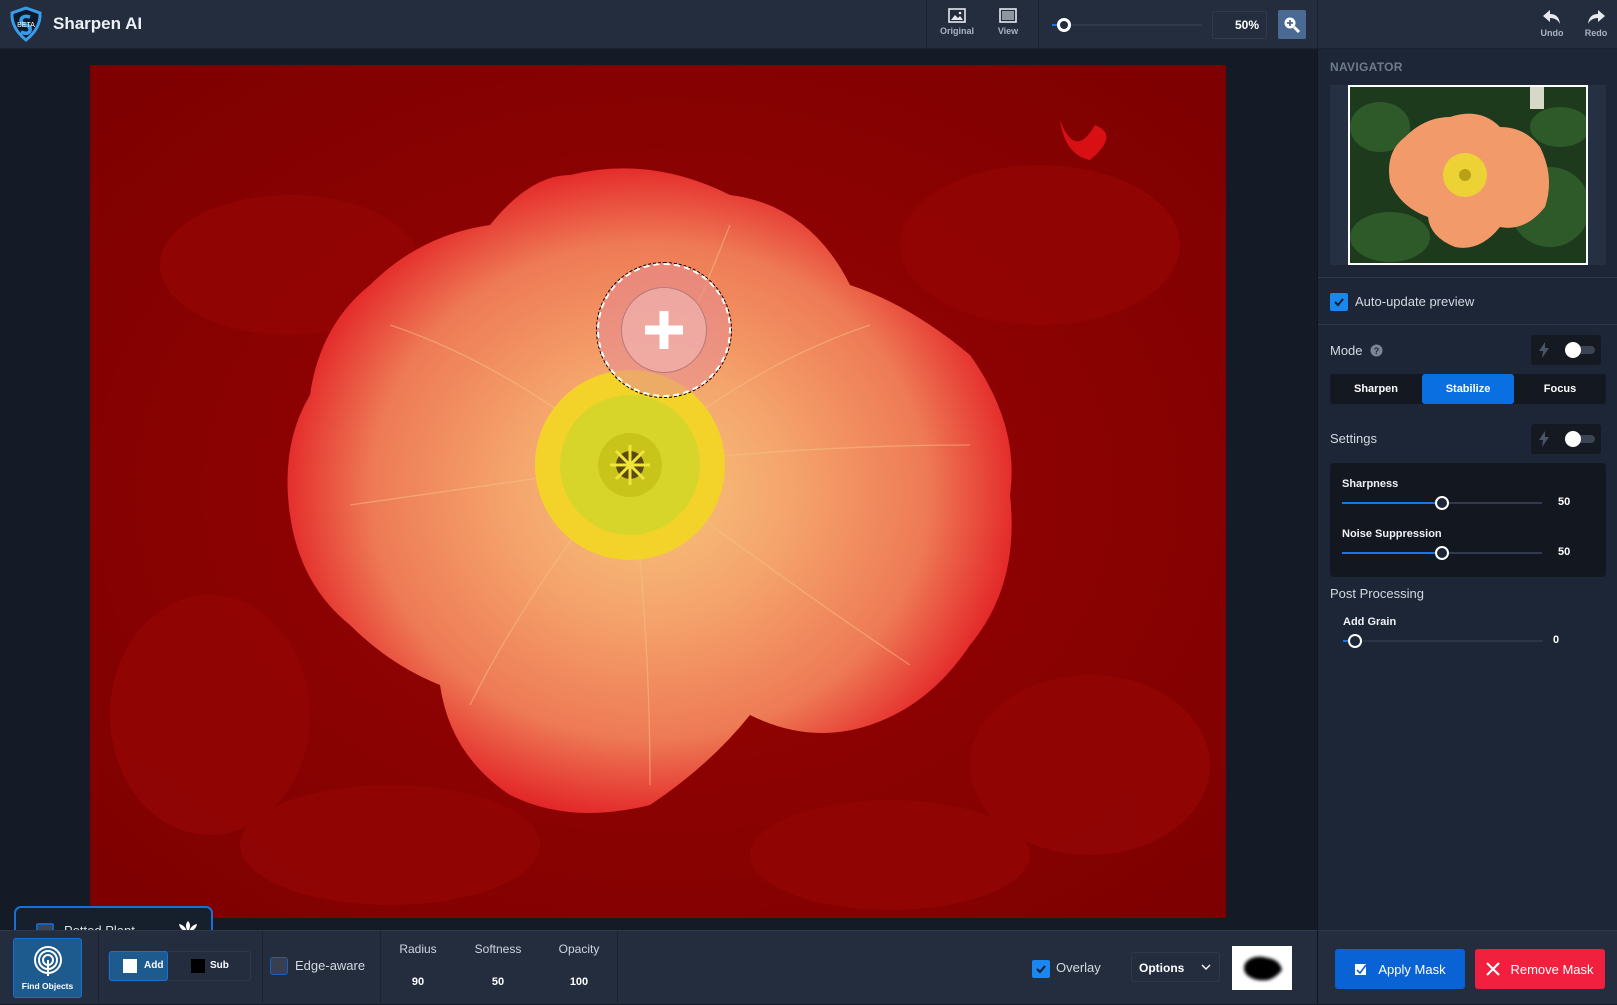  I want to click on original-label: Original, so click(956, 31).